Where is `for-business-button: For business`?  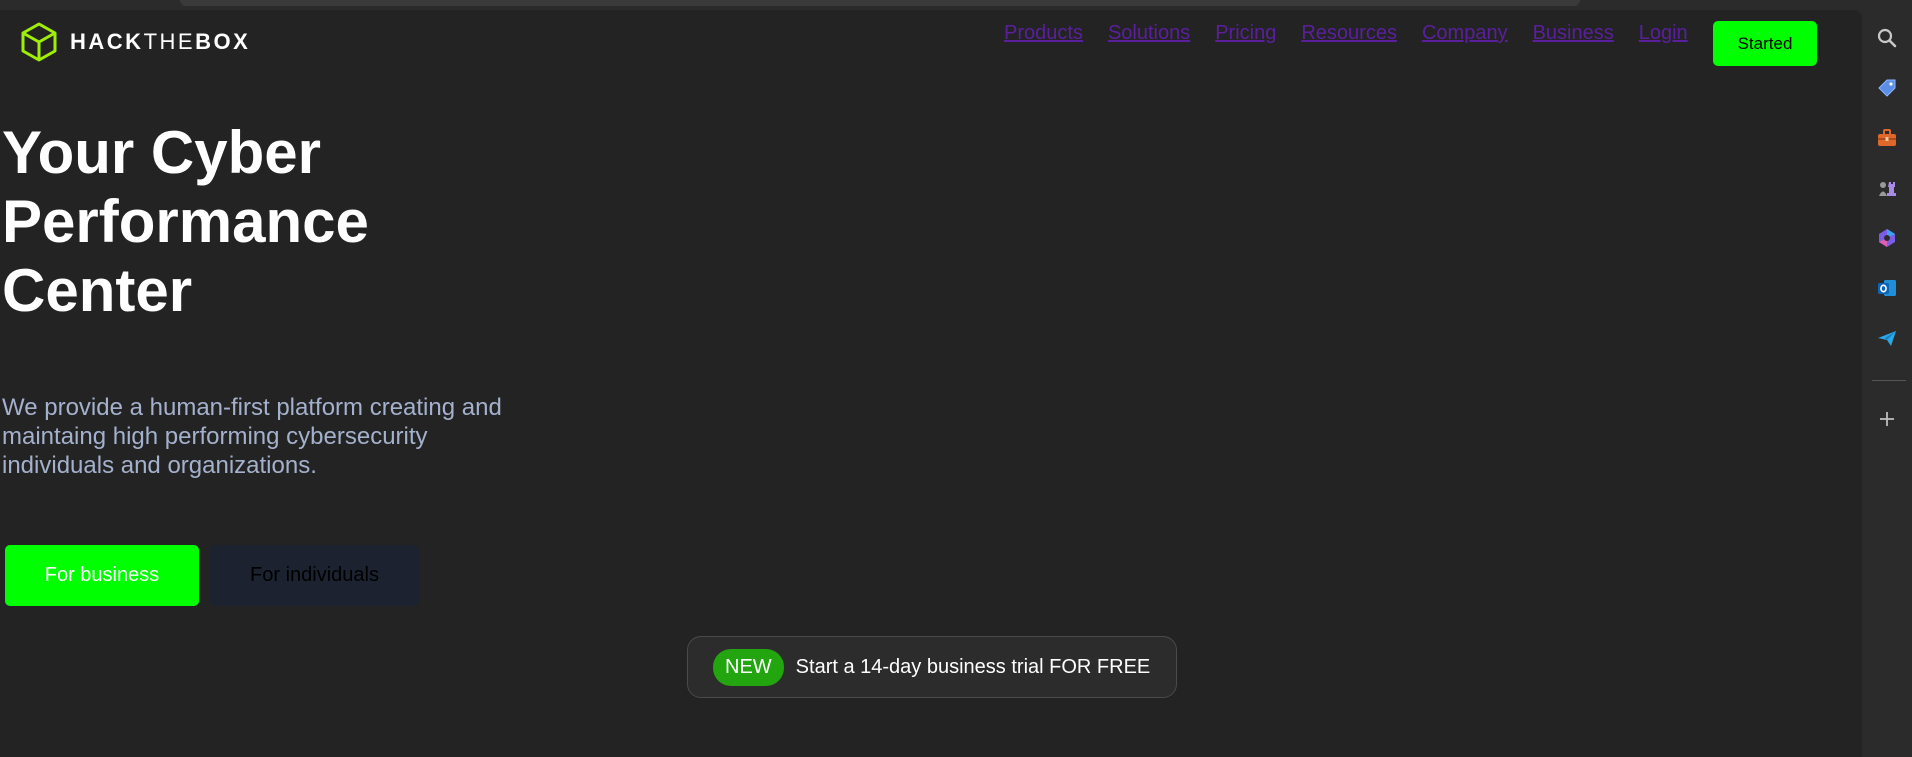
for-business-button: For business is located at coordinates (102, 575).